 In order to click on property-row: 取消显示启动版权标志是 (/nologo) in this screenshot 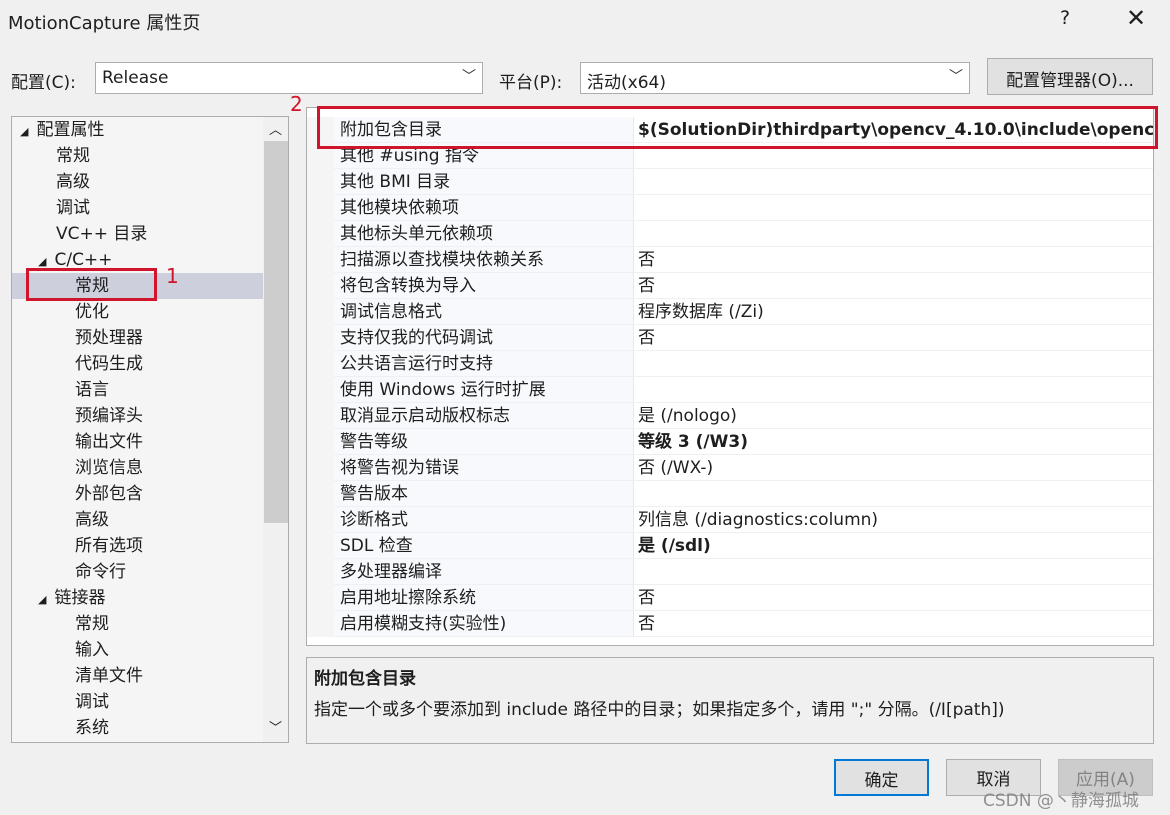, I will do `click(730, 416)`.